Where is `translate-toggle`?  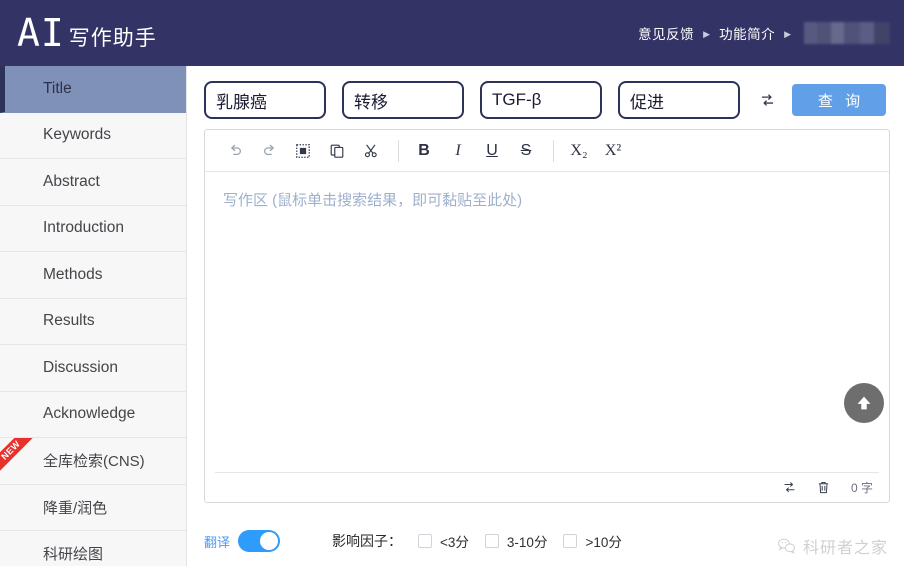 translate-toggle is located at coordinates (259, 541).